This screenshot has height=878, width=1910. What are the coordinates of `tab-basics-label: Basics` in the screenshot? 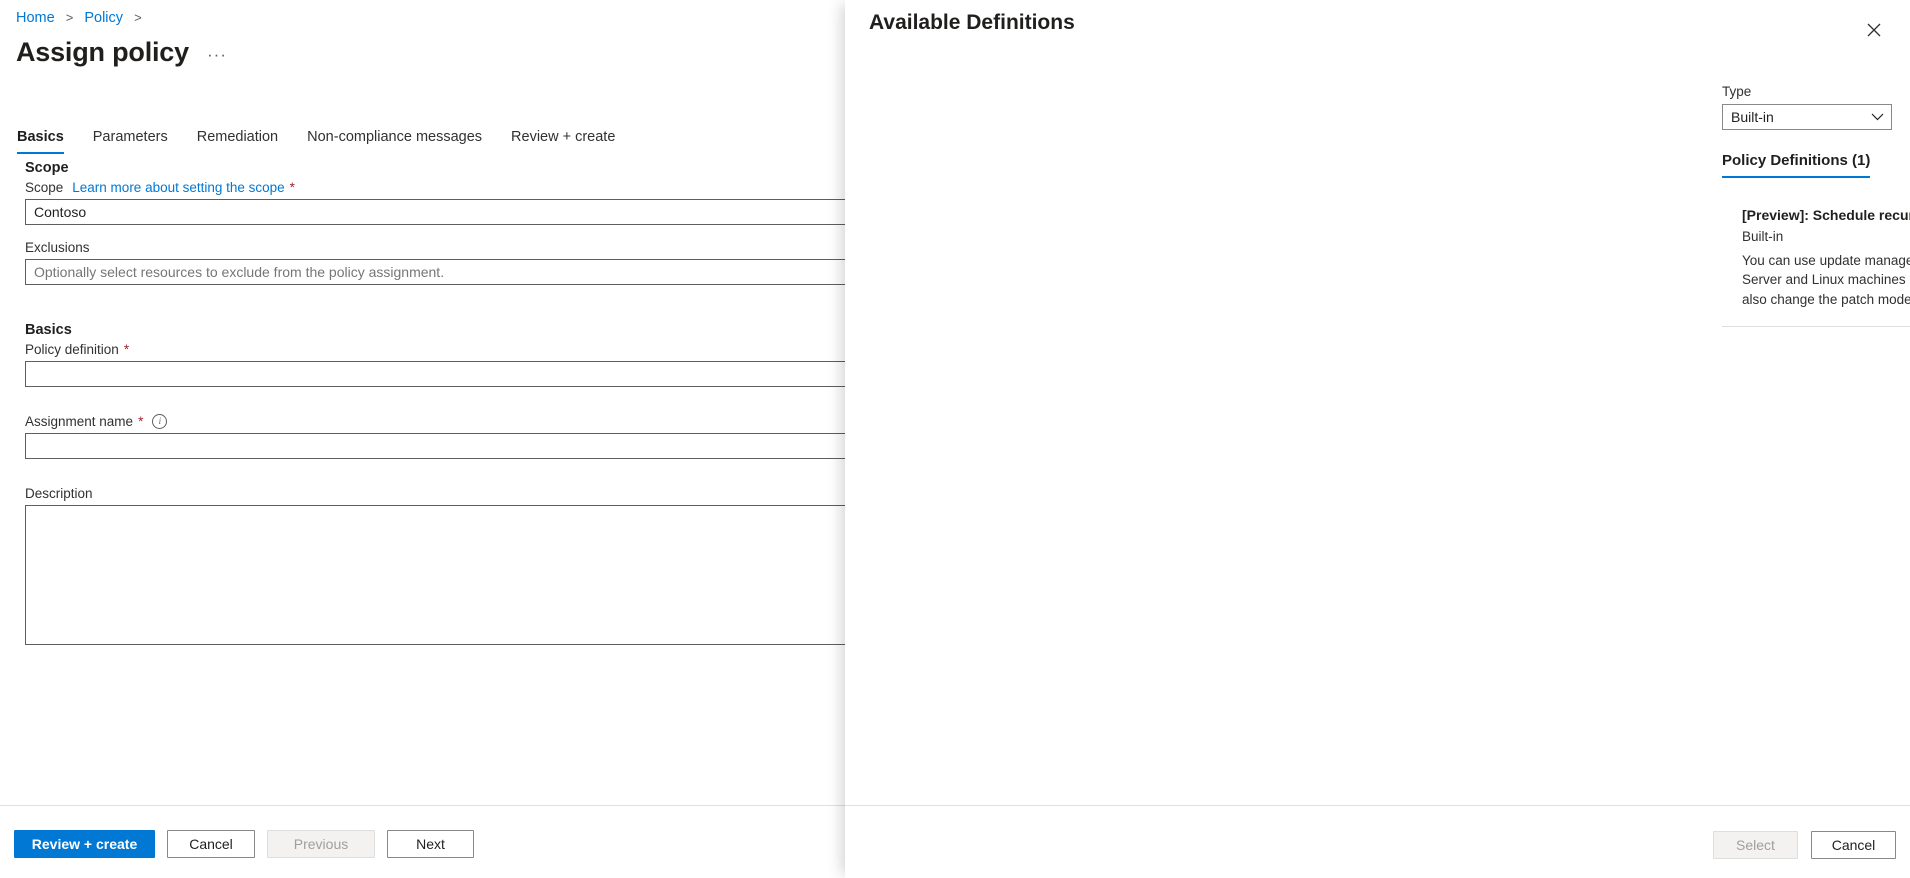 It's located at (40, 137).